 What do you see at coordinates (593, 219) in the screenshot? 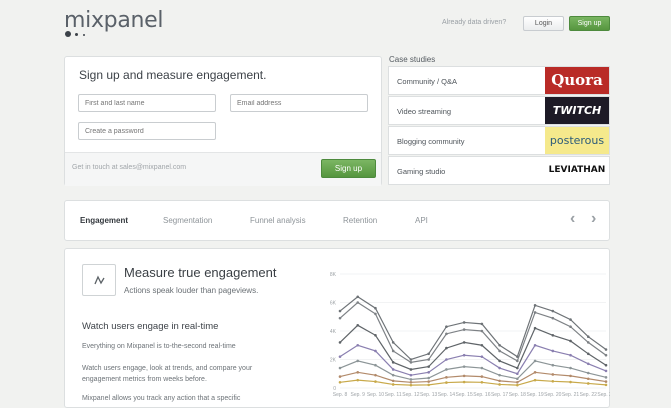
I see `chevron-right-icon: ›` at bounding box center [593, 219].